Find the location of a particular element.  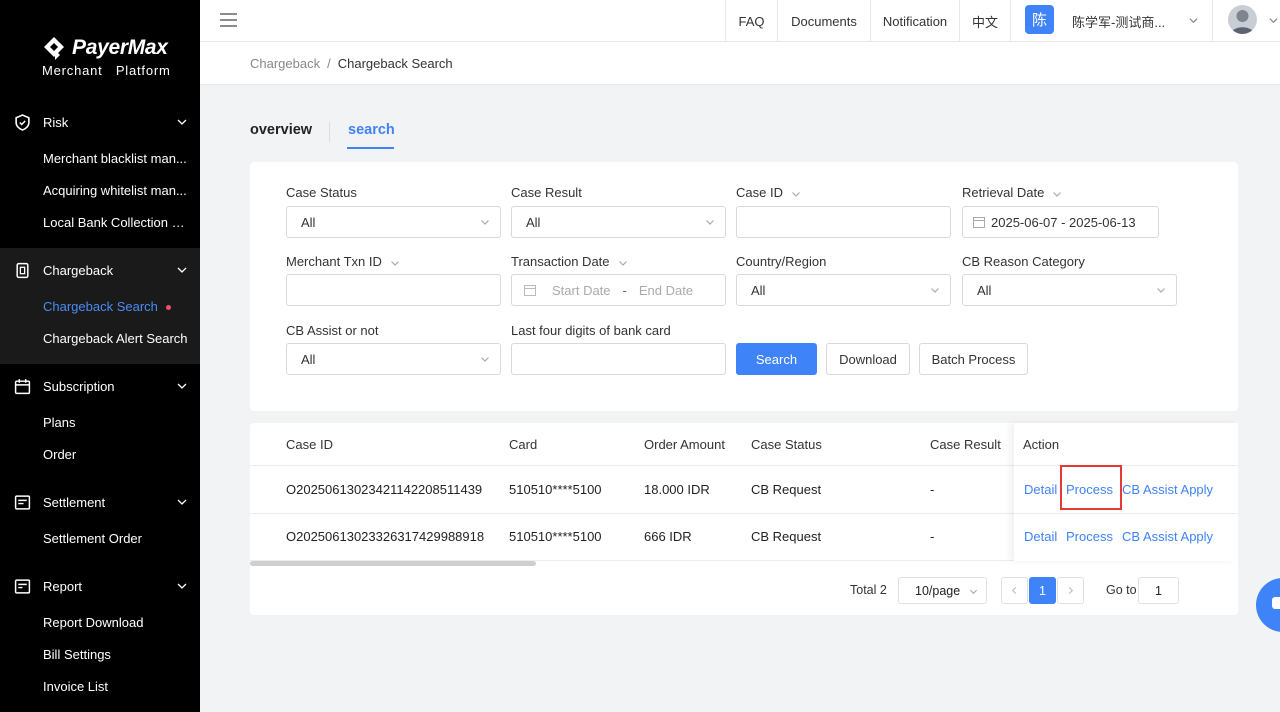

case-status-label: Case Status is located at coordinates (321, 192).